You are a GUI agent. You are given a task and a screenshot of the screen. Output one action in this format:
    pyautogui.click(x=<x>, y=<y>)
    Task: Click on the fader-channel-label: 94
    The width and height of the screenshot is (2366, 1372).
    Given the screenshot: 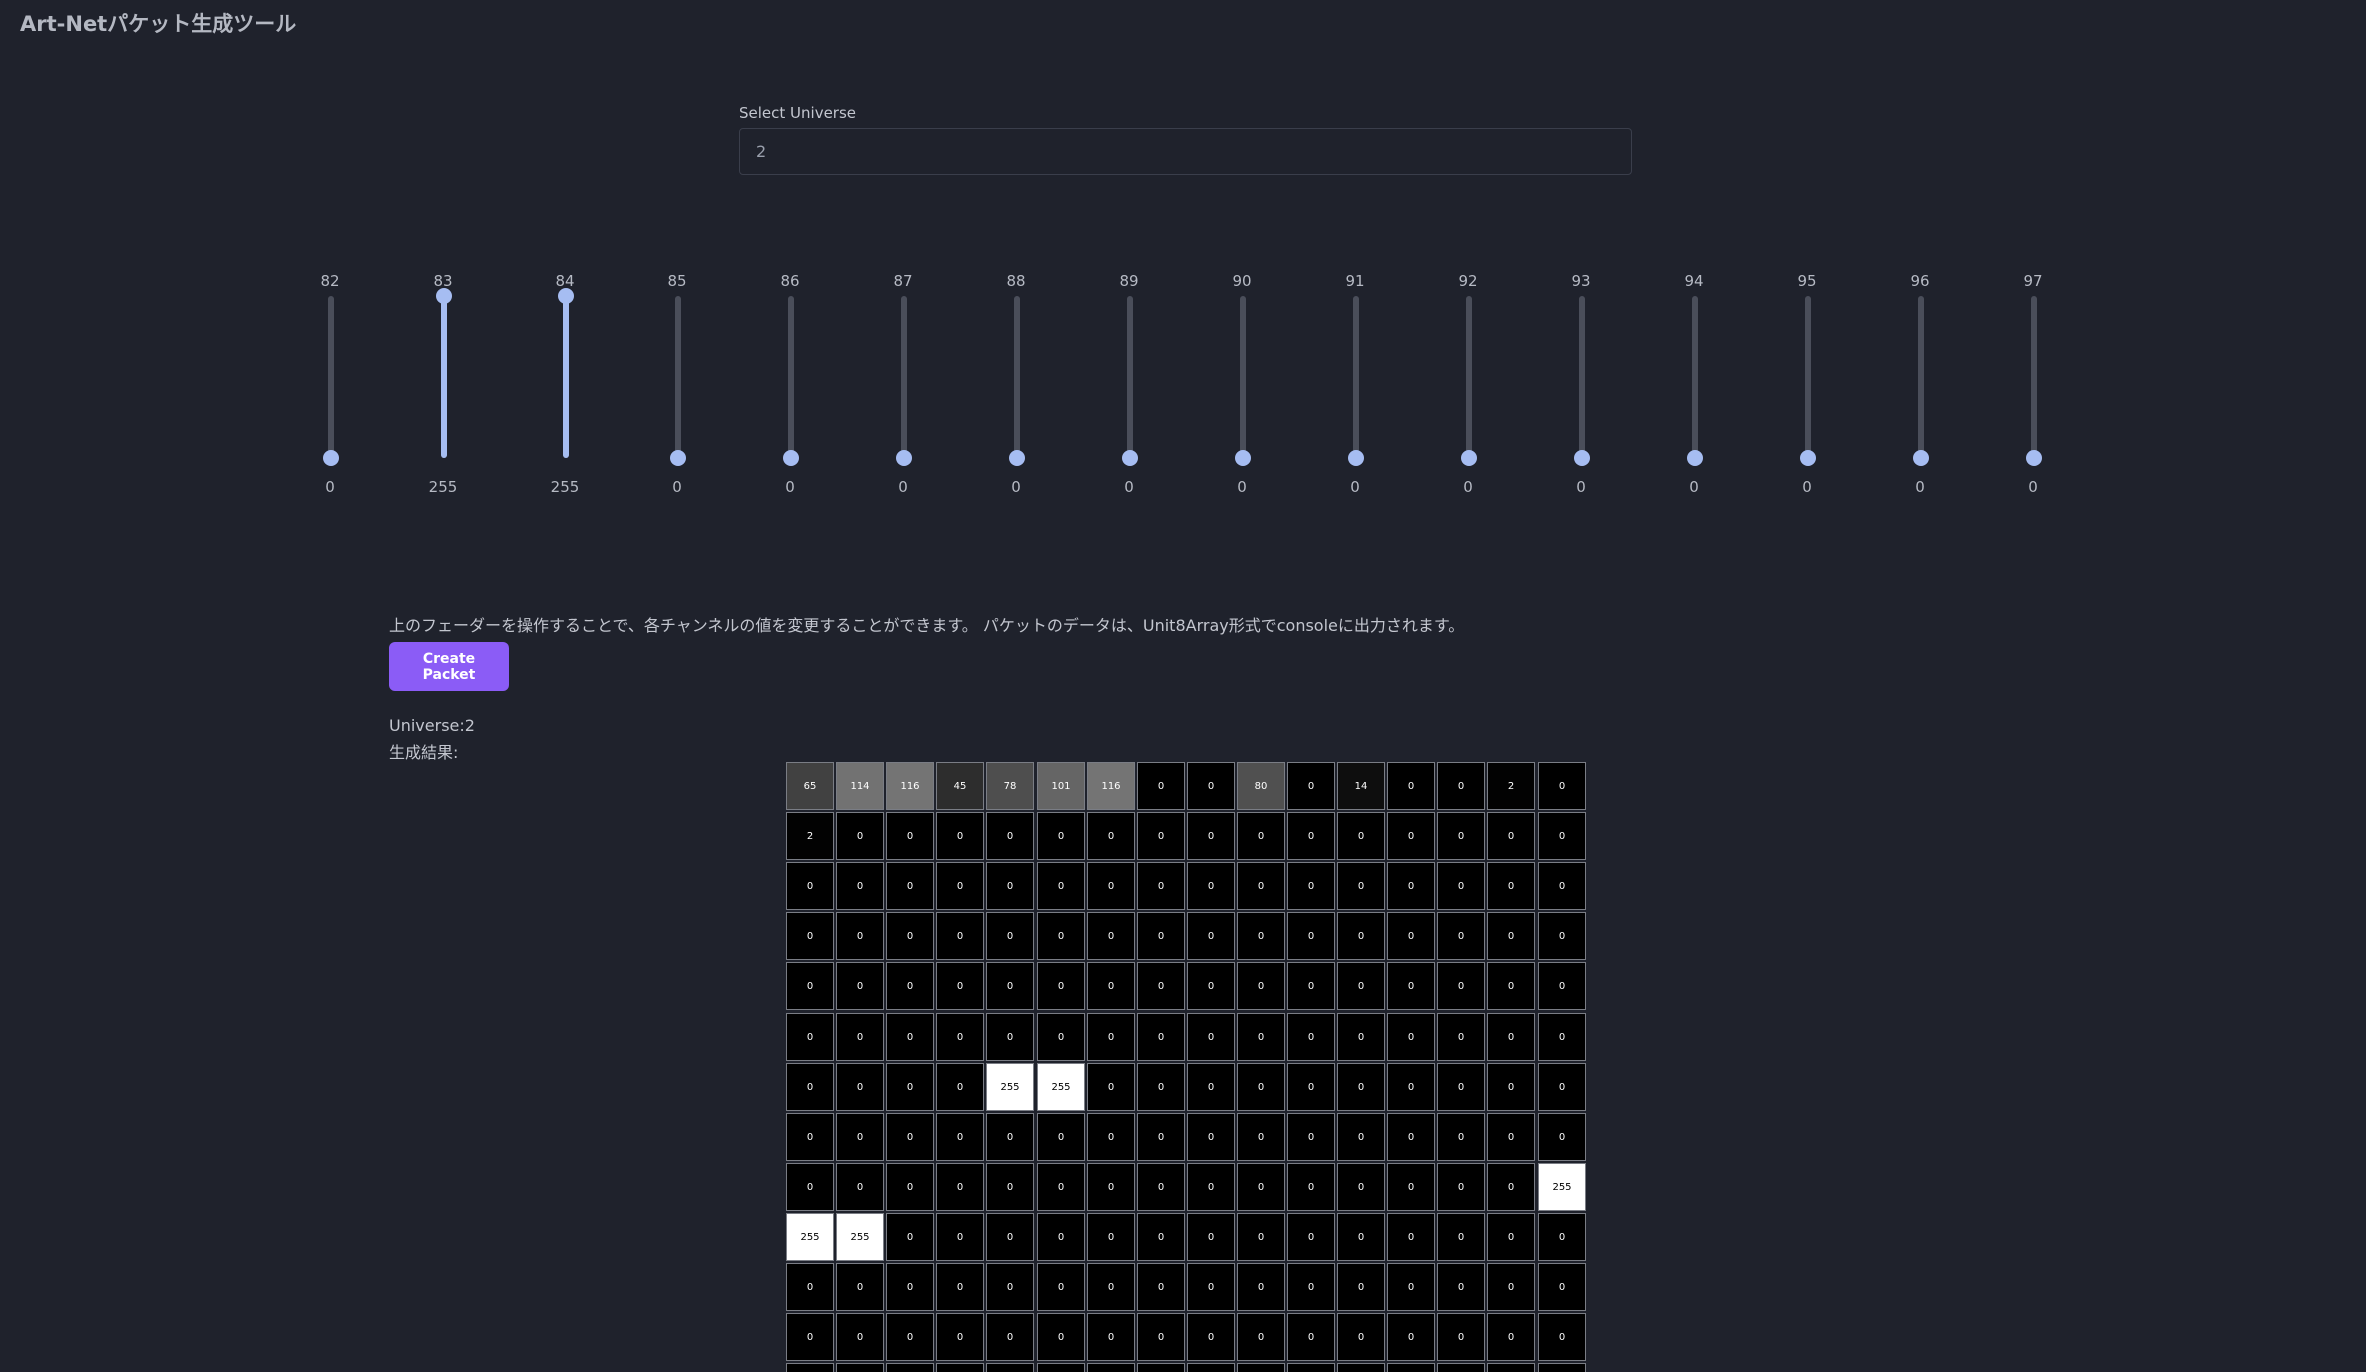 What is the action you would take?
    pyautogui.click(x=1694, y=281)
    